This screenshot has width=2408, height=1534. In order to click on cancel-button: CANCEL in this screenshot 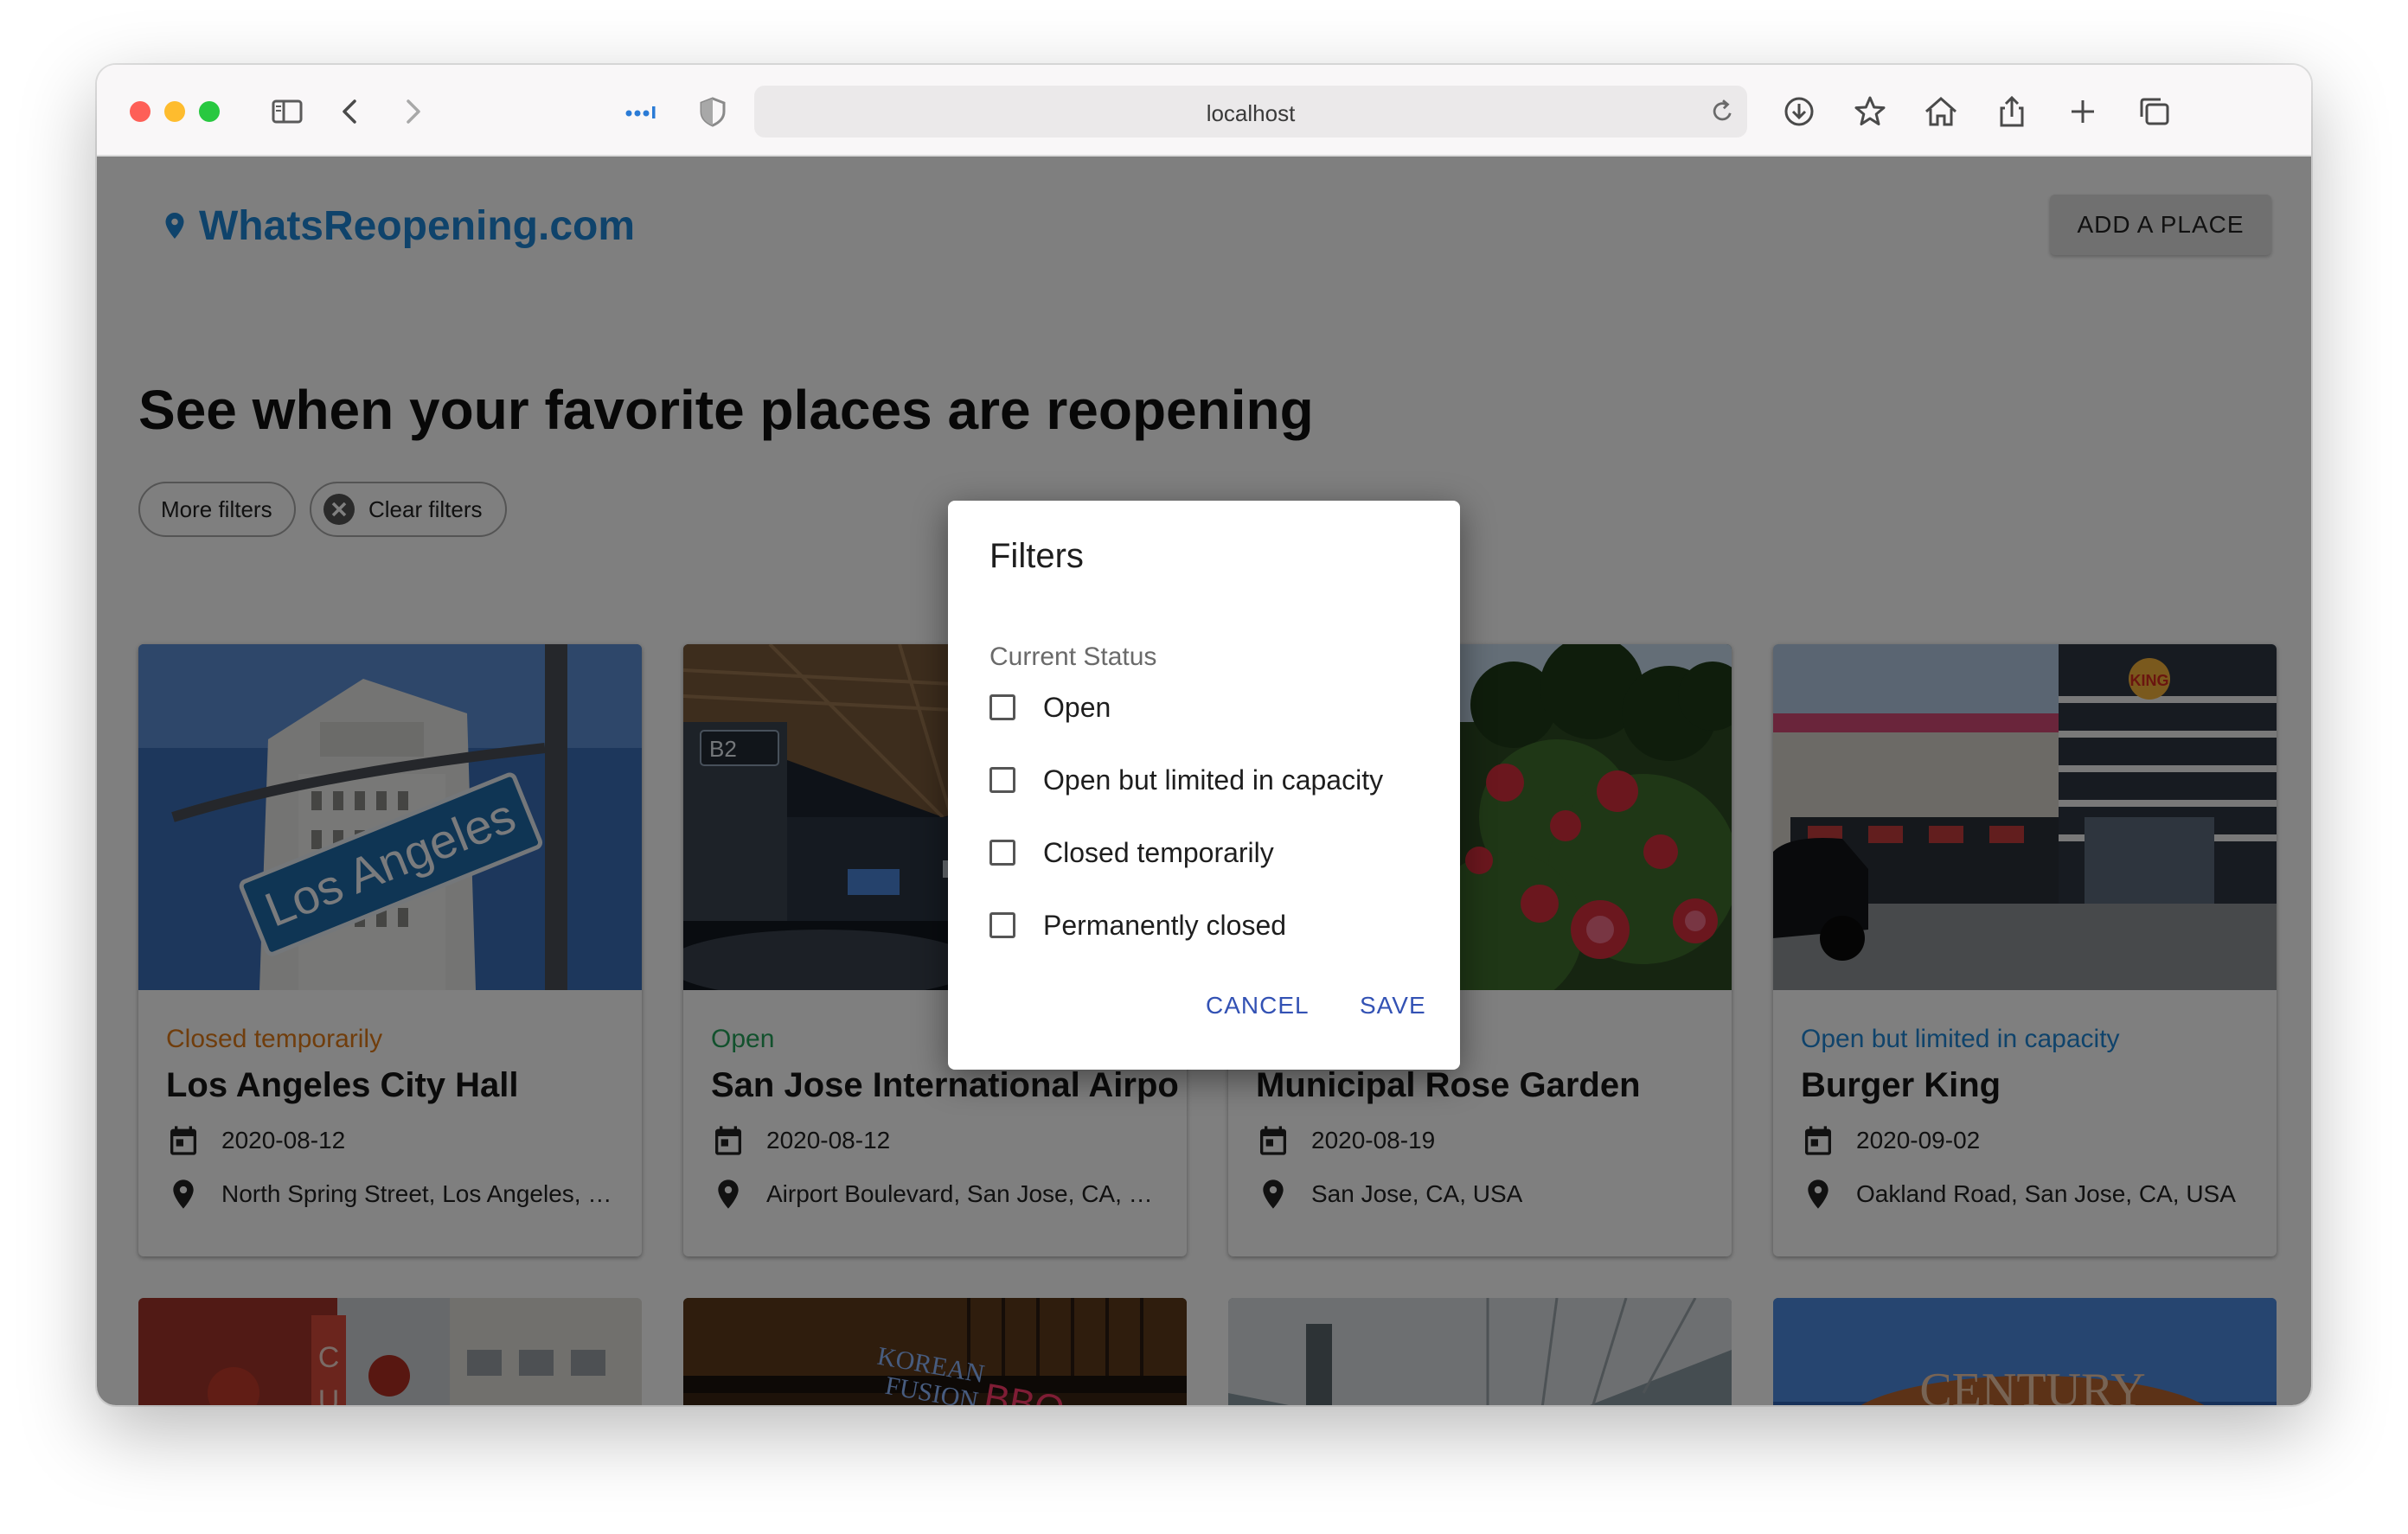, I will do `click(1258, 1005)`.